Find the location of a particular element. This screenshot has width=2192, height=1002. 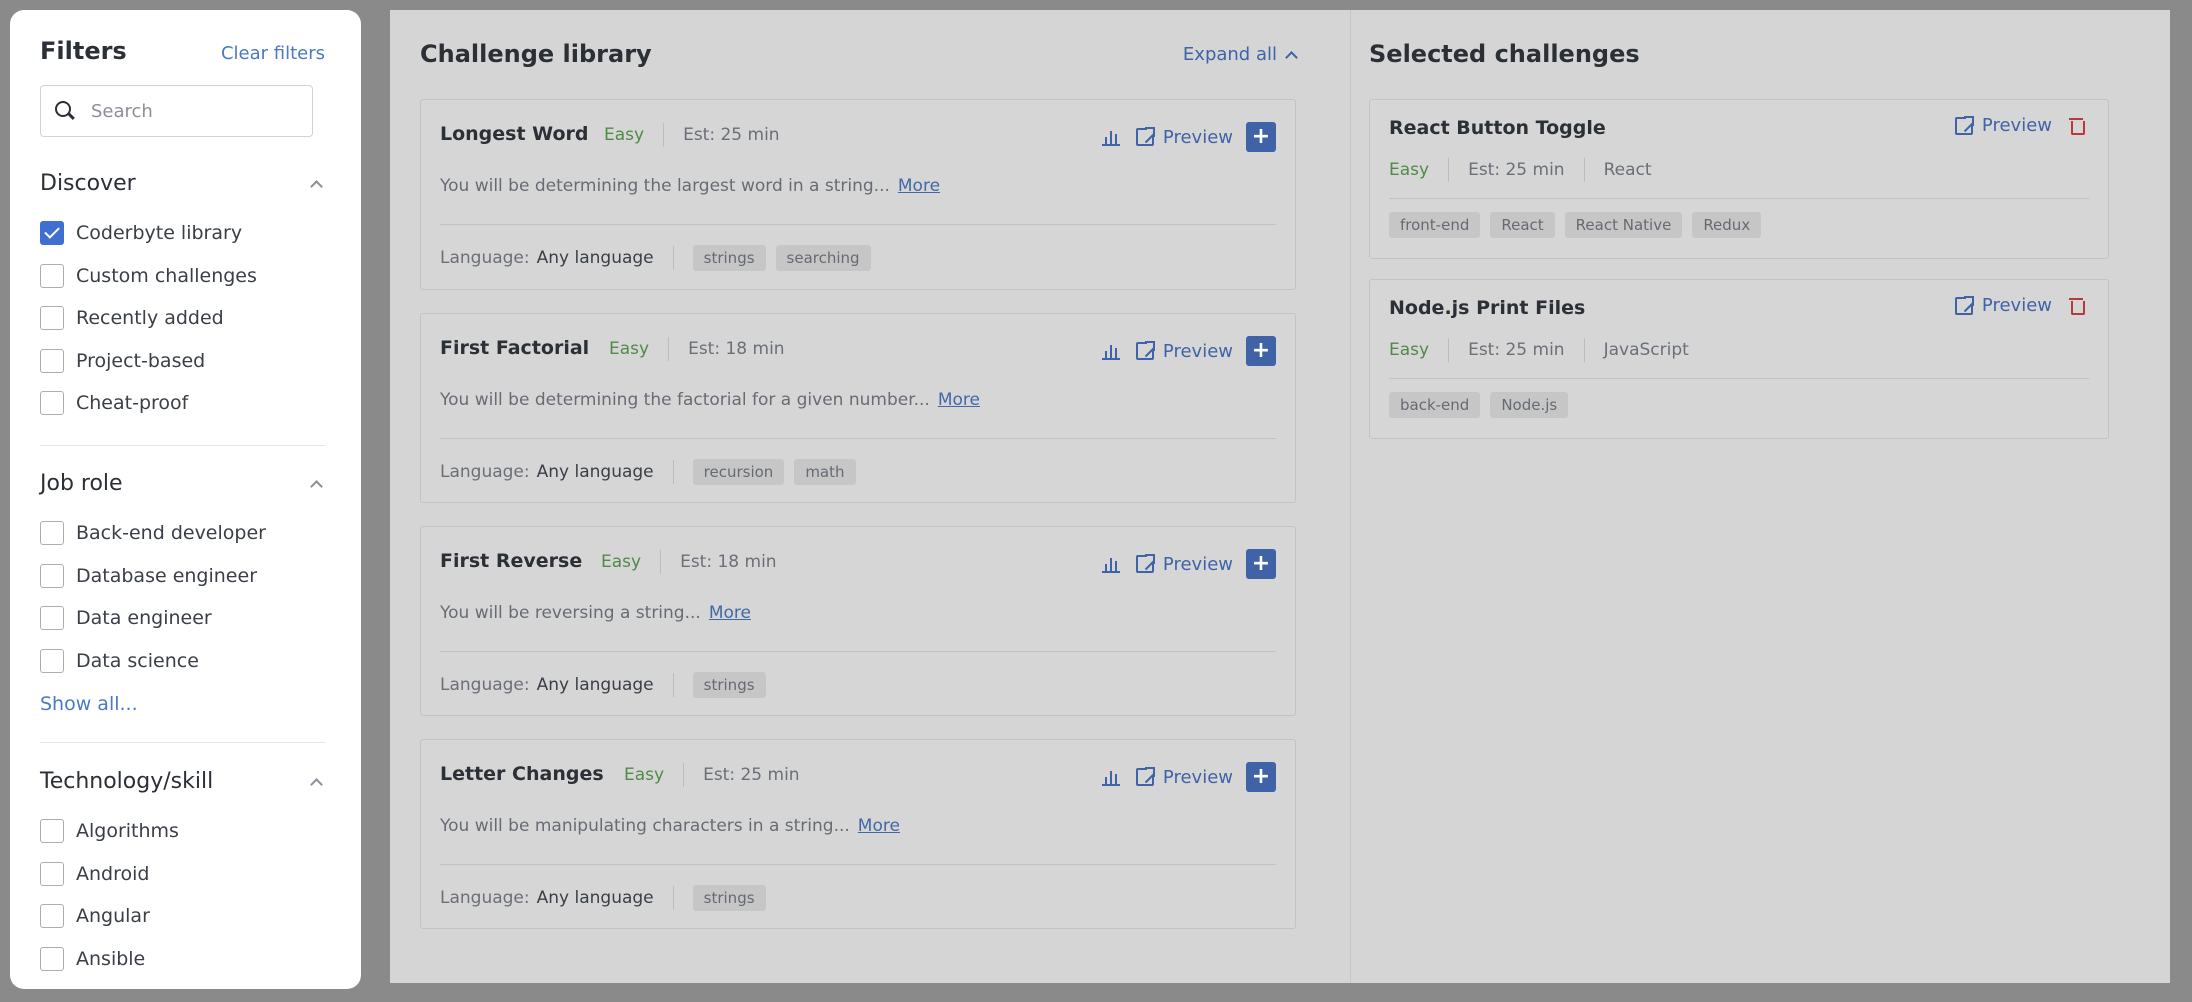

language-value: JavaScript is located at coordinates (1646, 350).